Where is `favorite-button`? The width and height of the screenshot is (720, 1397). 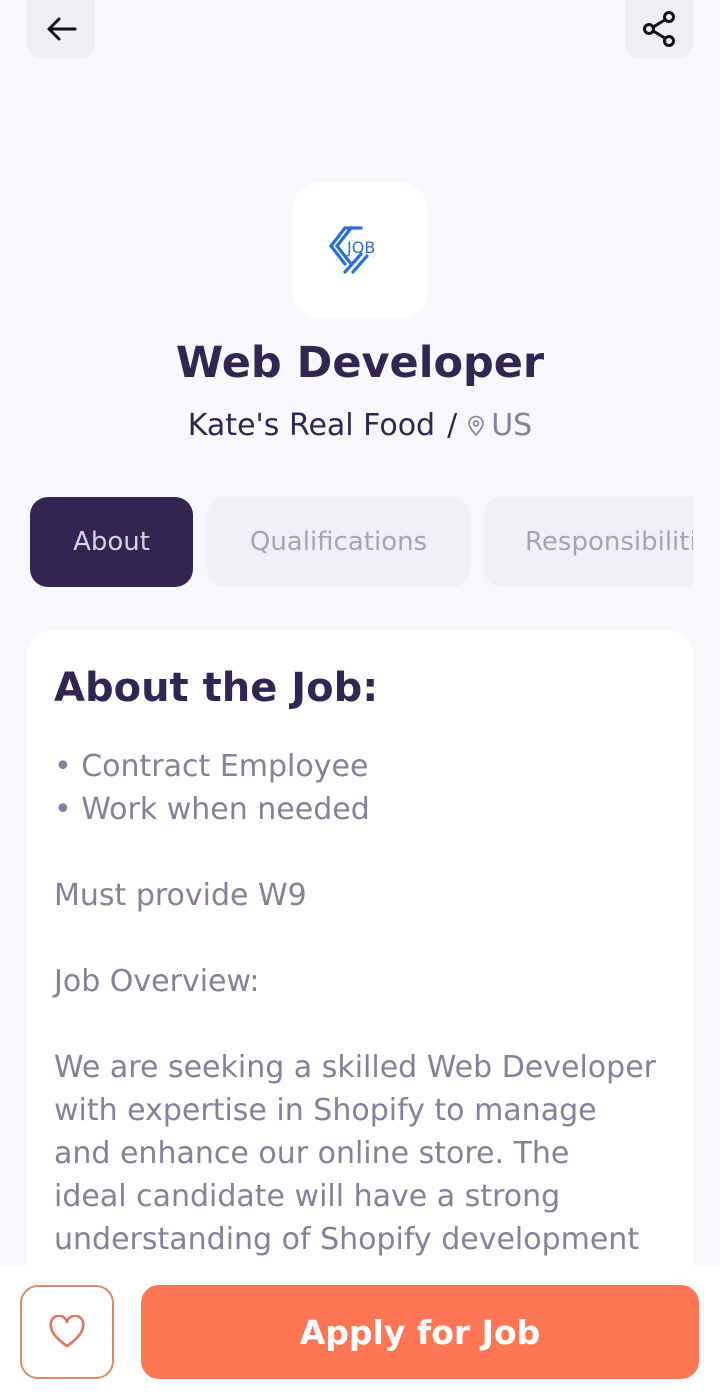
favorite-button is located at coordinates (67, 1332).